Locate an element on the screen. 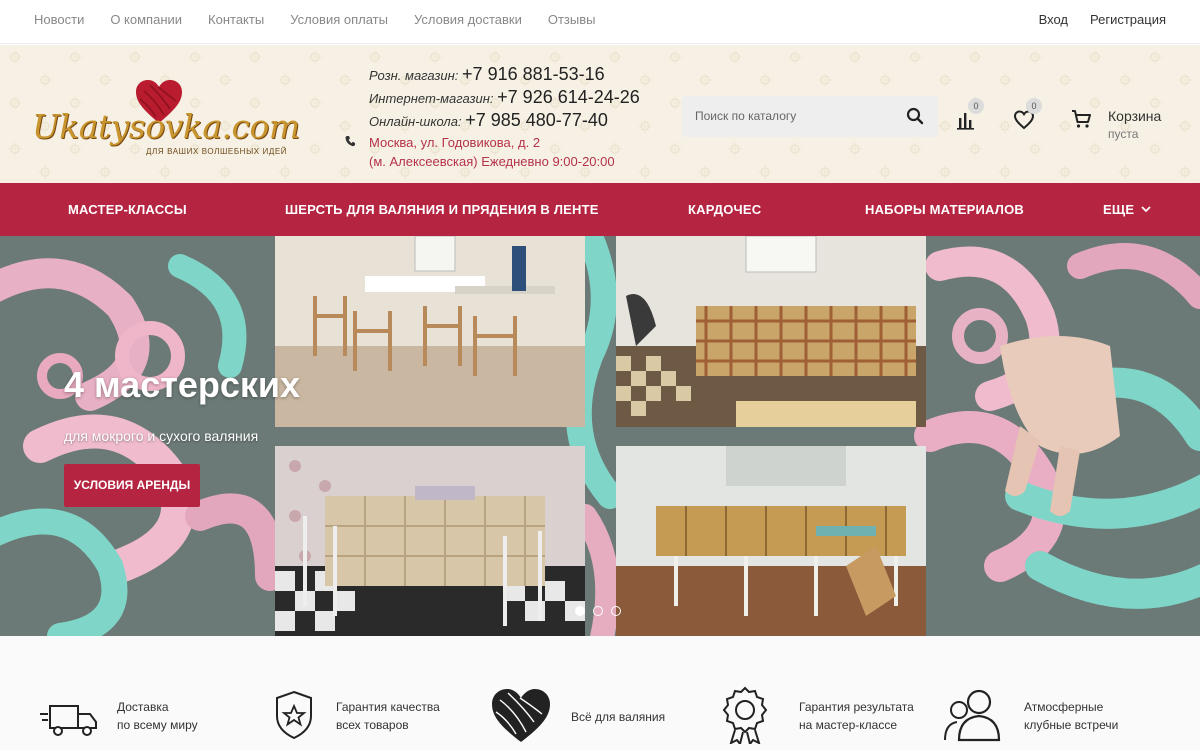 The height and width of the screenshot is (750, 1200). feature-quality-line2: всех товаров is located at coordinates (372, 725).